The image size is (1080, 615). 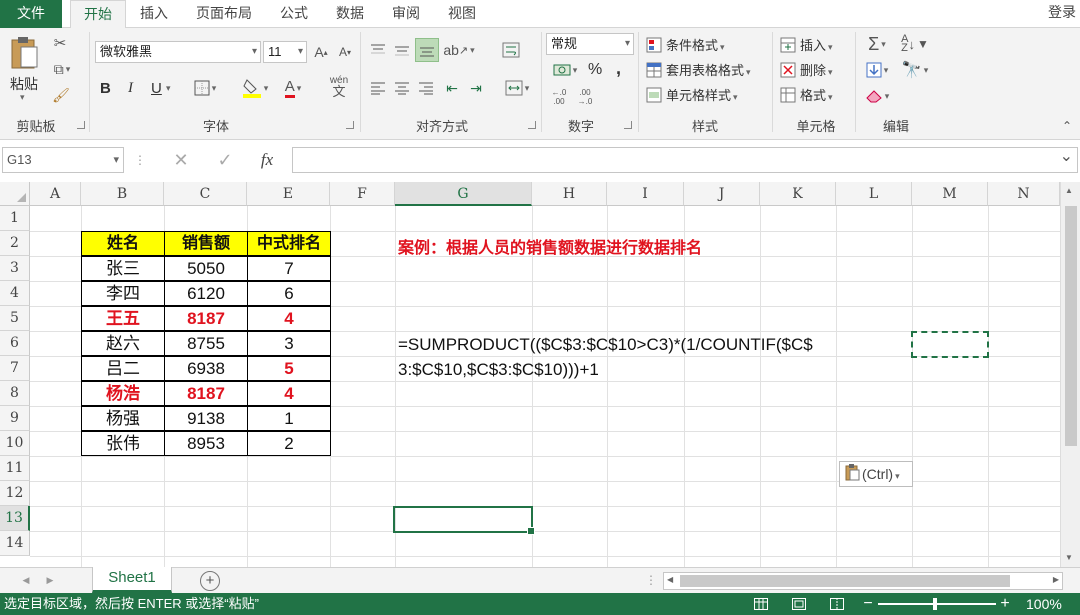 What do you see at coordinates (15, 418) in the screenshot?
I see `row-header: 9` at bounding box center [15, 418].